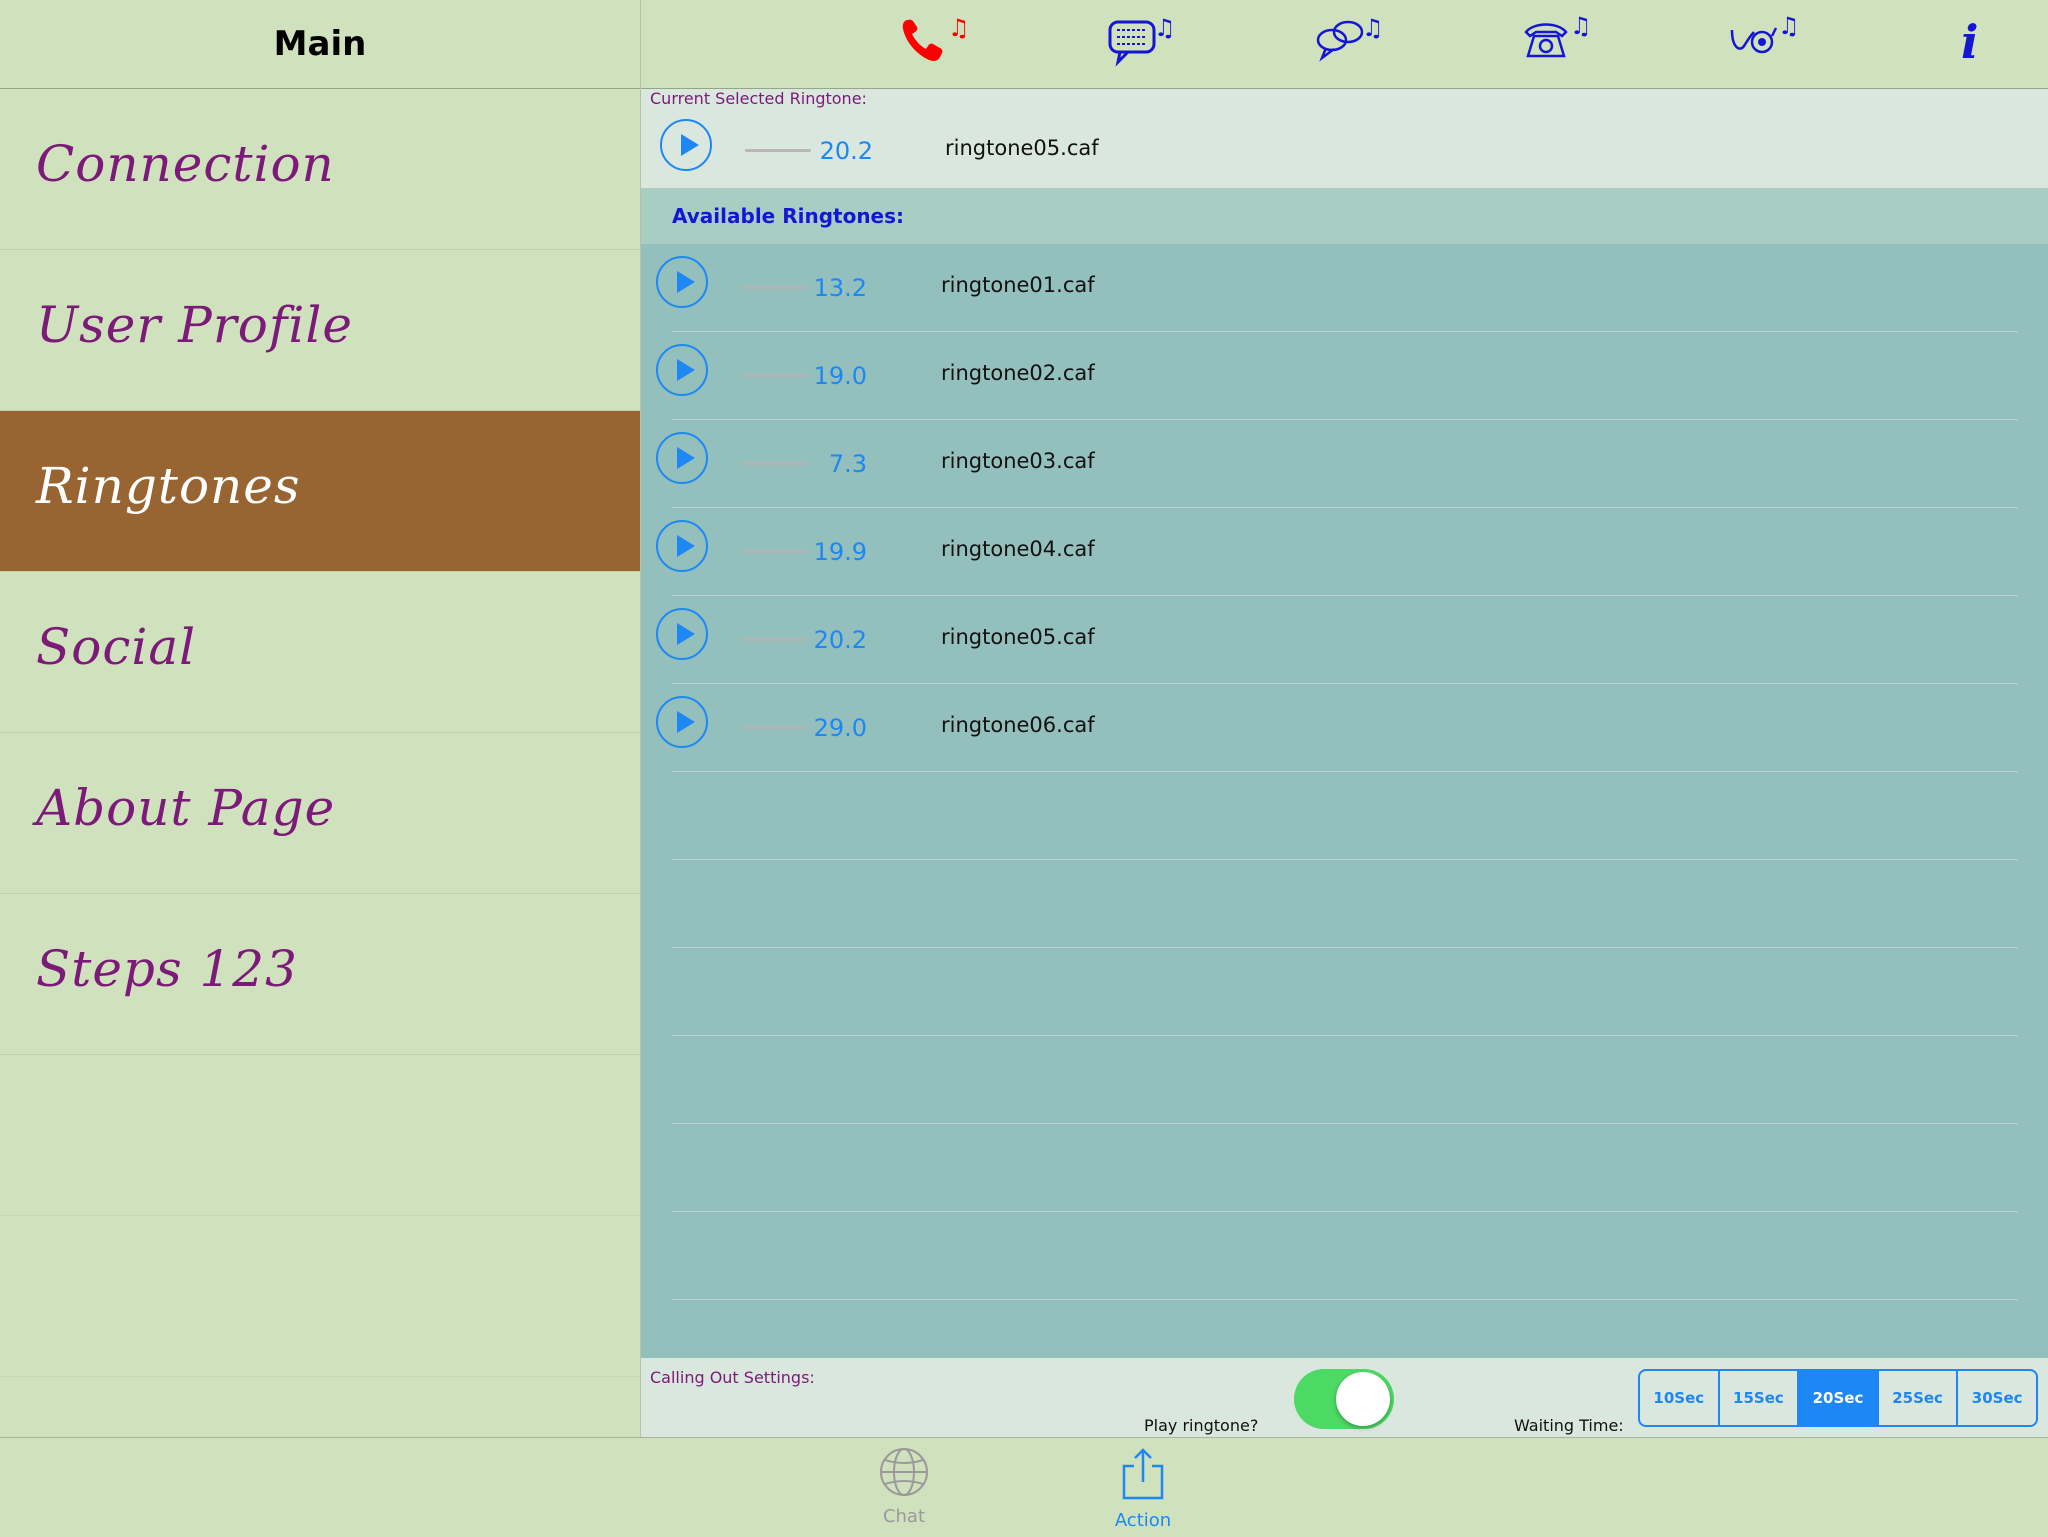 The width and height of the screenshot is (2048, 1537). Describe the element at coordinates (1347, 40) in the screenshot. I see `chat-ringtone-icon: ♫` at that location.